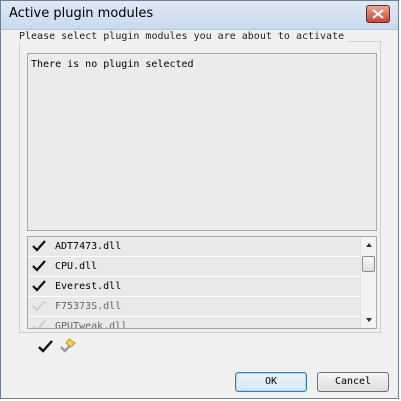  What do you see at coordinates (369, 245) in the screenshot?
I see `scroll-up-icon` at bounding box center [369, 245].